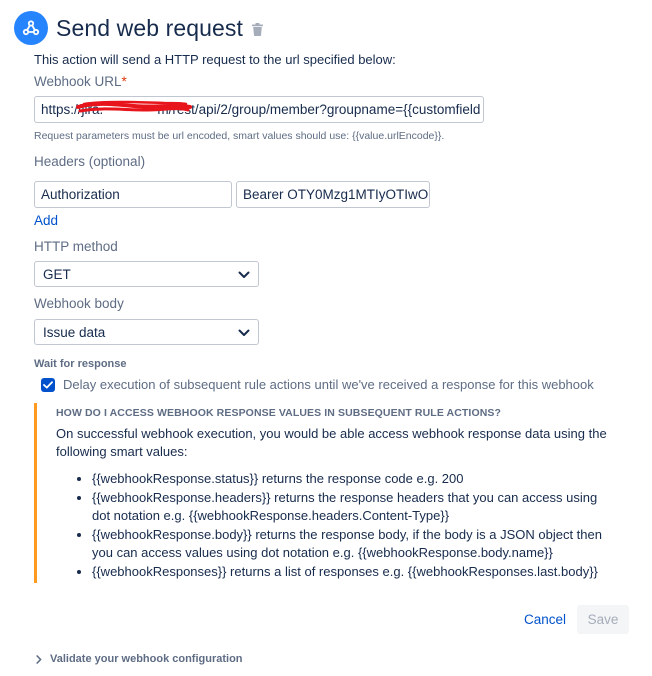 The width and height of the screenshot is (652, 676). Describe the element at coordinates (336, 194) in the screenshot. I see `header-value-value: Bearer OTY0Mzg1MTIyOTIwOm` at that location.